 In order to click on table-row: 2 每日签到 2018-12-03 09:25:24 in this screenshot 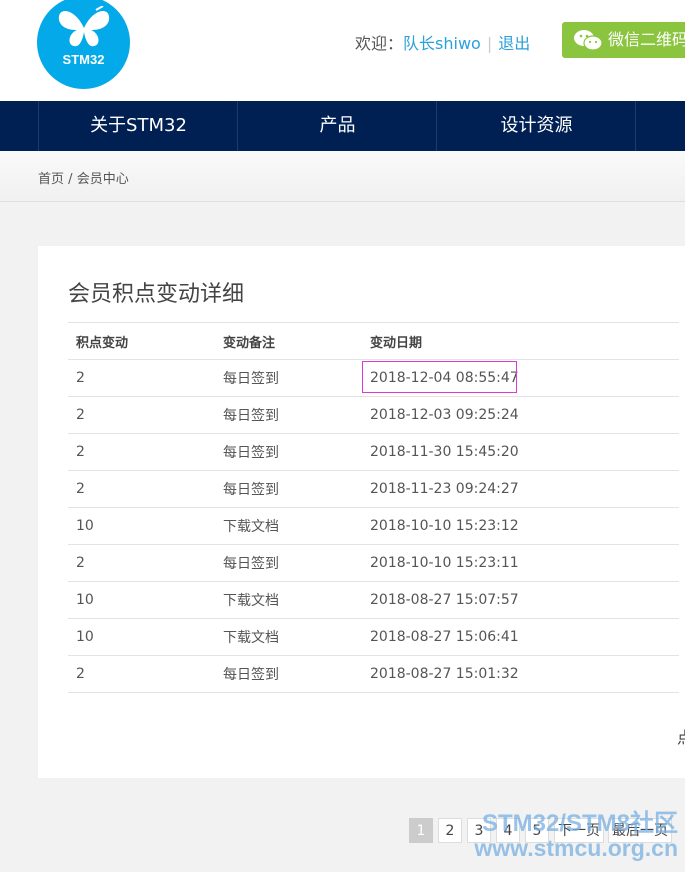, I will do `click(373, 415)`.